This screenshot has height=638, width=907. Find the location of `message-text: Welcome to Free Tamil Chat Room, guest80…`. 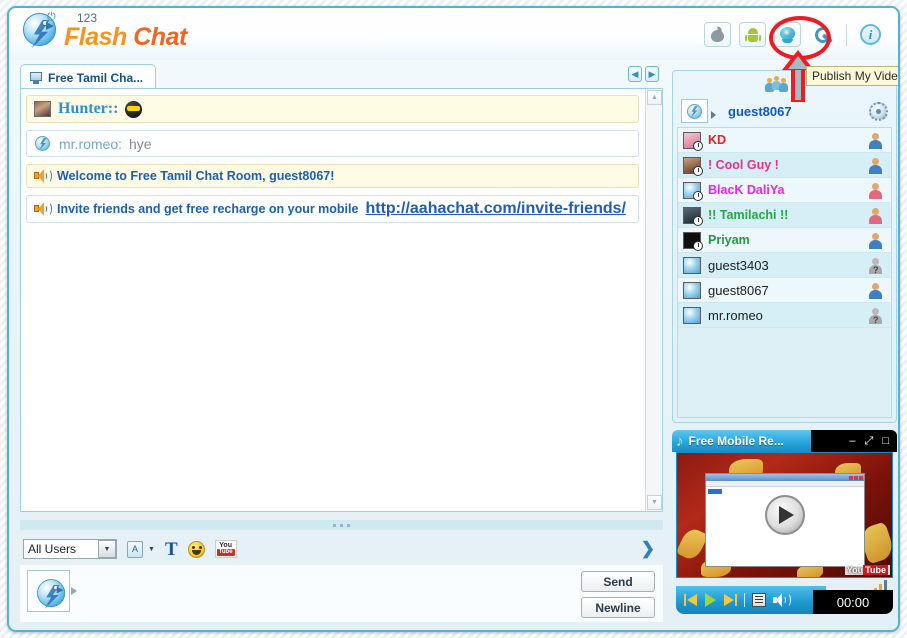

message-text: Welcome to Free Tamil Chat Room, guest80… is located at coordinates (196, 176).